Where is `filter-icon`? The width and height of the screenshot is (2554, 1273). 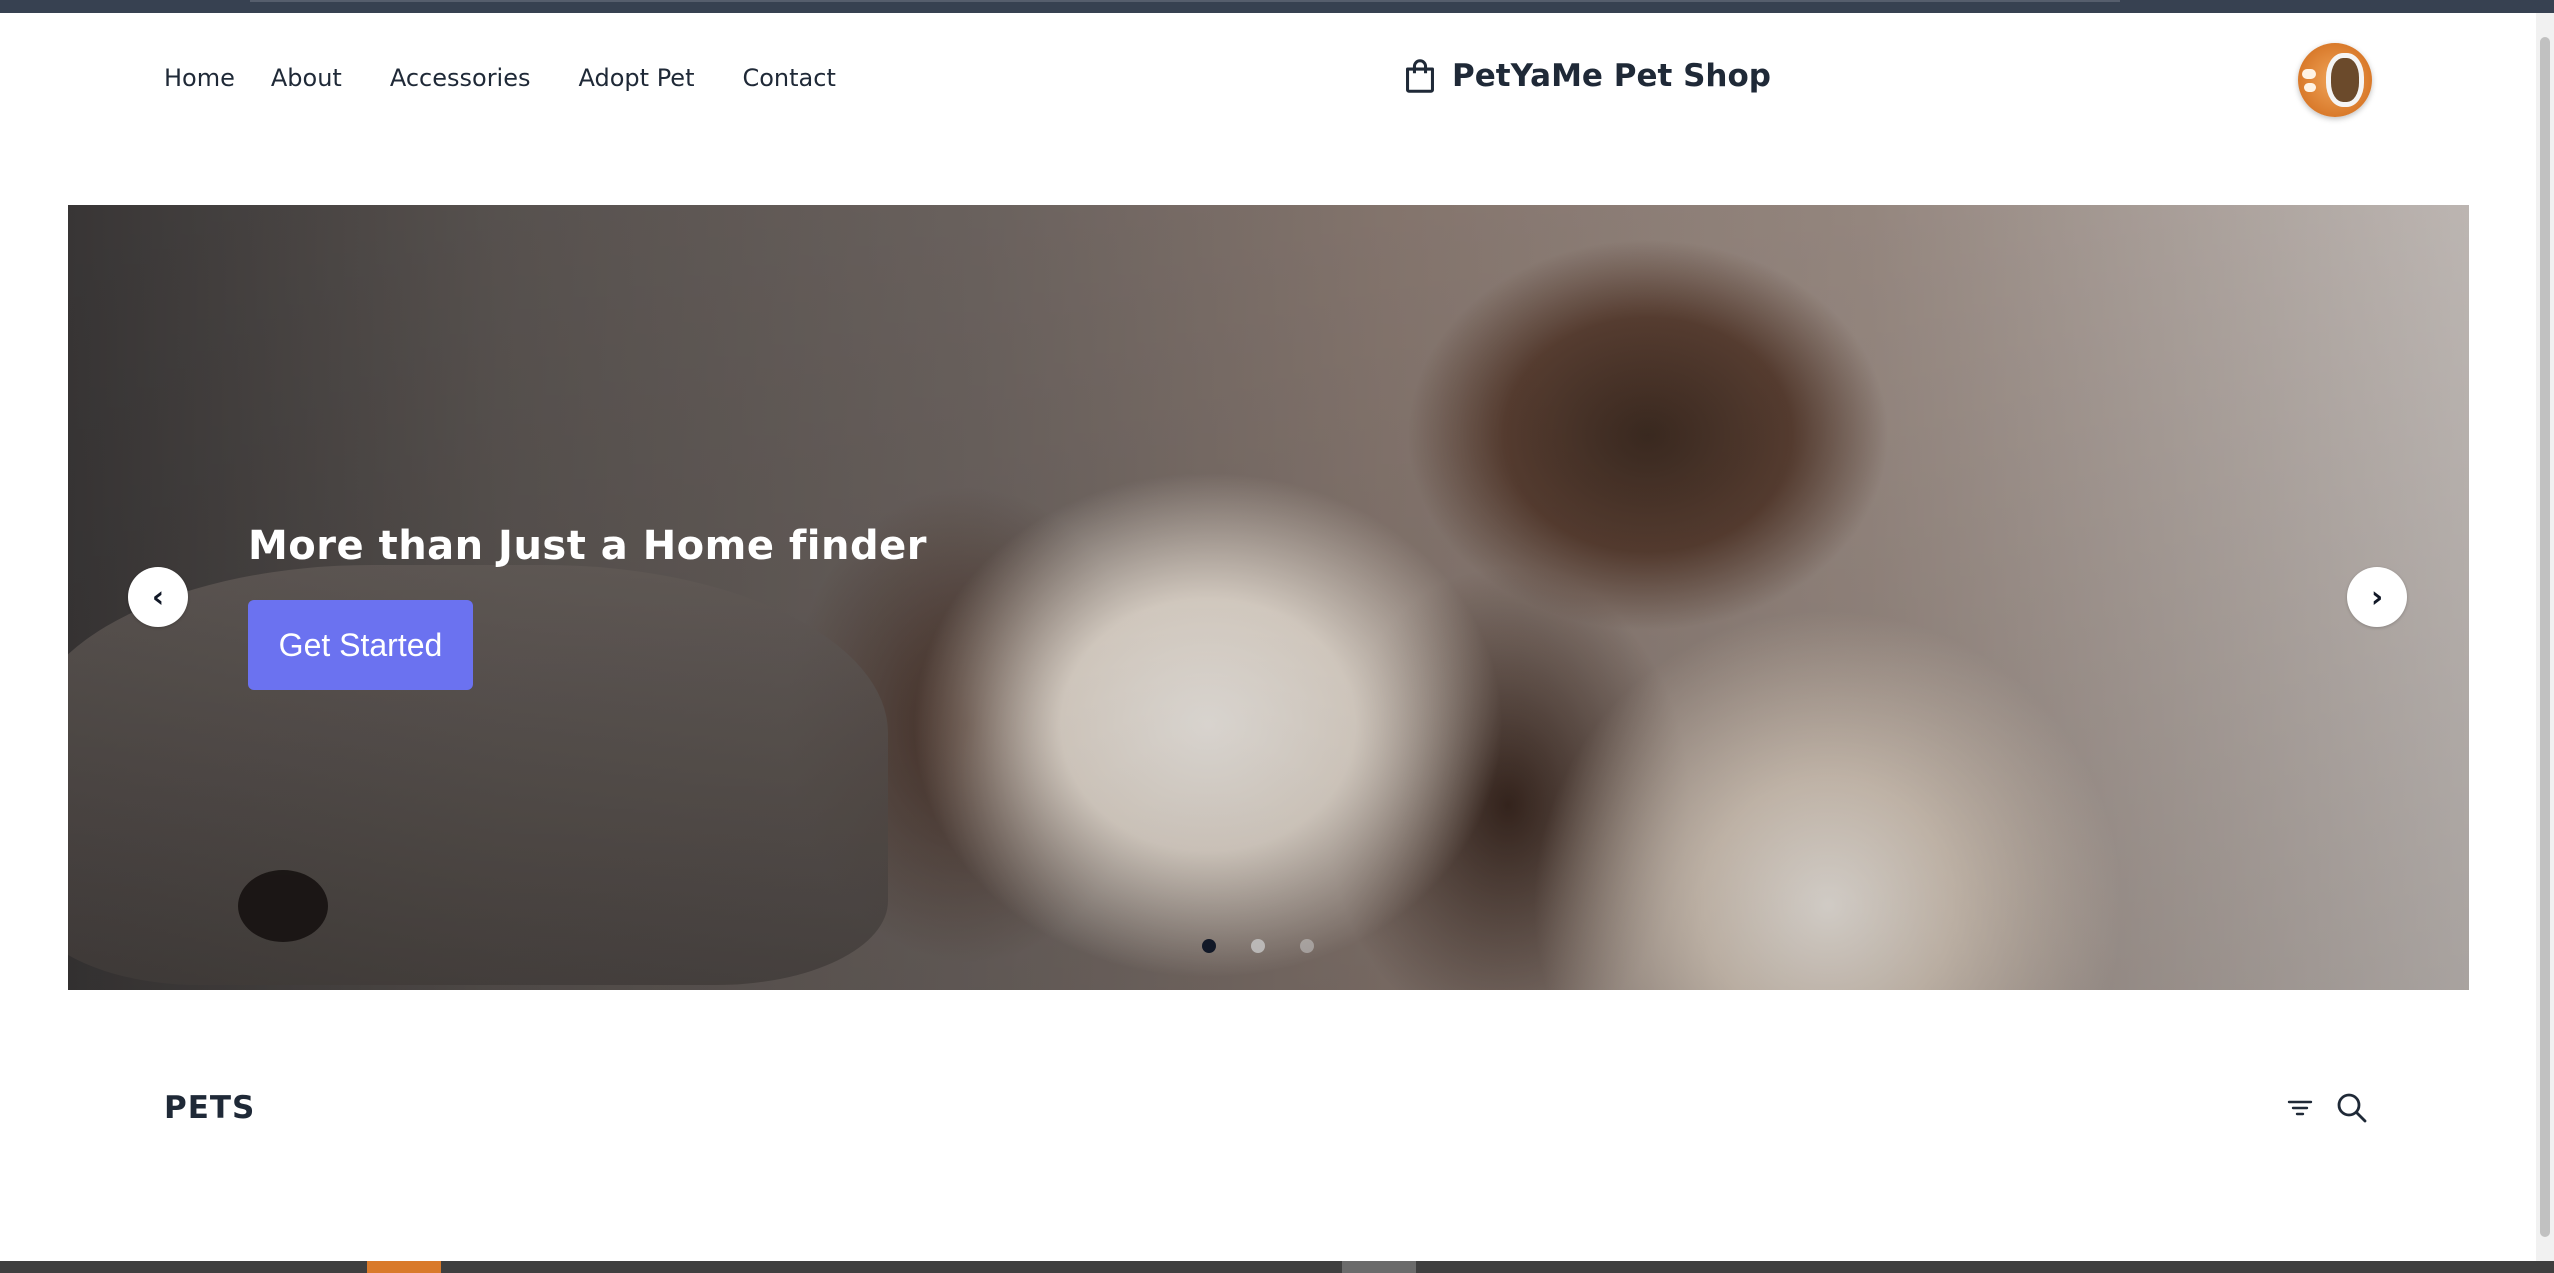 filter-icon is located at coordinates (2300, 1108).